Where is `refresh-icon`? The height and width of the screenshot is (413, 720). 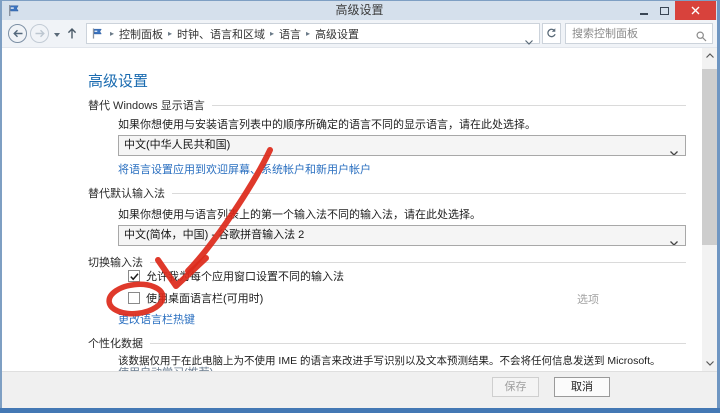
refresh-icon is located at coordinates (551, 33).